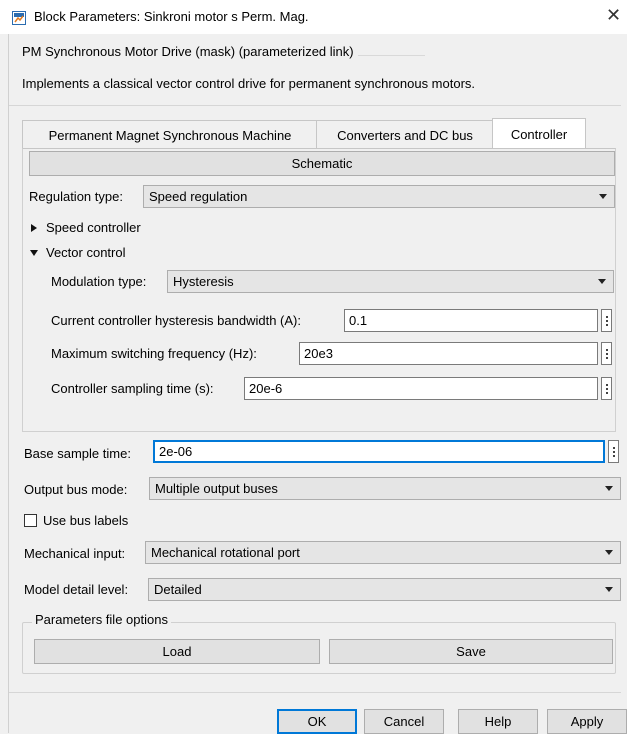 The width and height of the screenshot is (627, 734). I want to click on ok-button-label: OK, so click(317, 721).